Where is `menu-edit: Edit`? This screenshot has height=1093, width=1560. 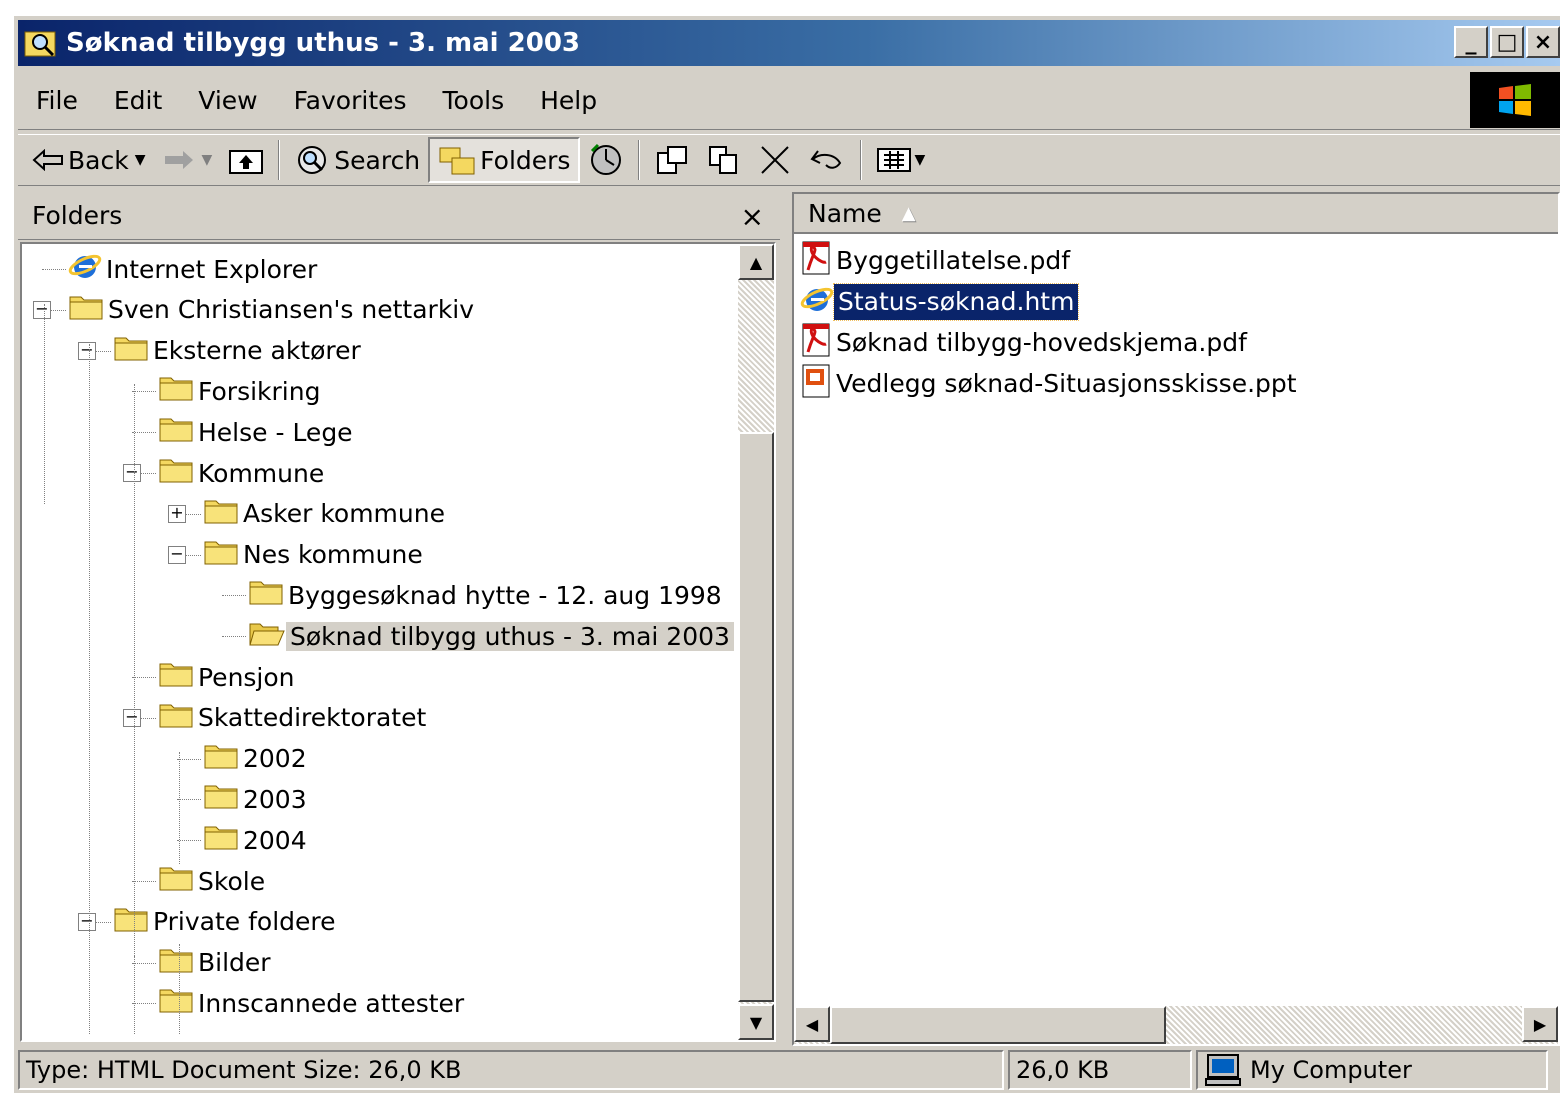
menu-edit: Edit is located at coordinates (138, 100).